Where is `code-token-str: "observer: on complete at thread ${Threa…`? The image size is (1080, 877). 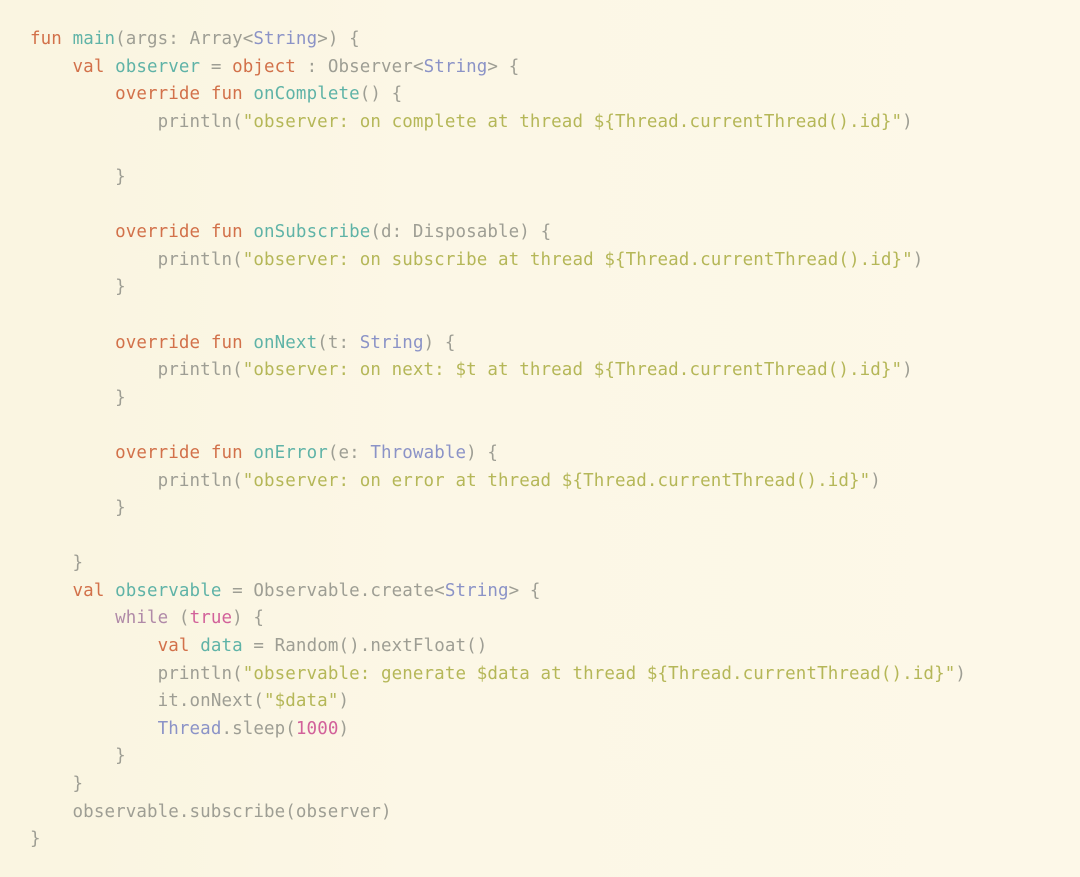 code-token-str: "observer: on complete at thread ${Threa… is located at coordinates (572, 121).